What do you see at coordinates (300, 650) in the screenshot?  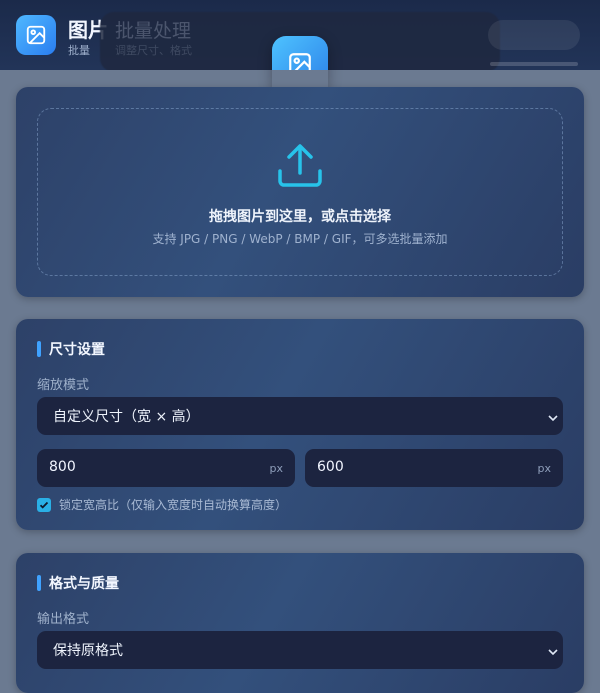 I see `output-format-select: 保持原格式` at bounding box center [300, 650].